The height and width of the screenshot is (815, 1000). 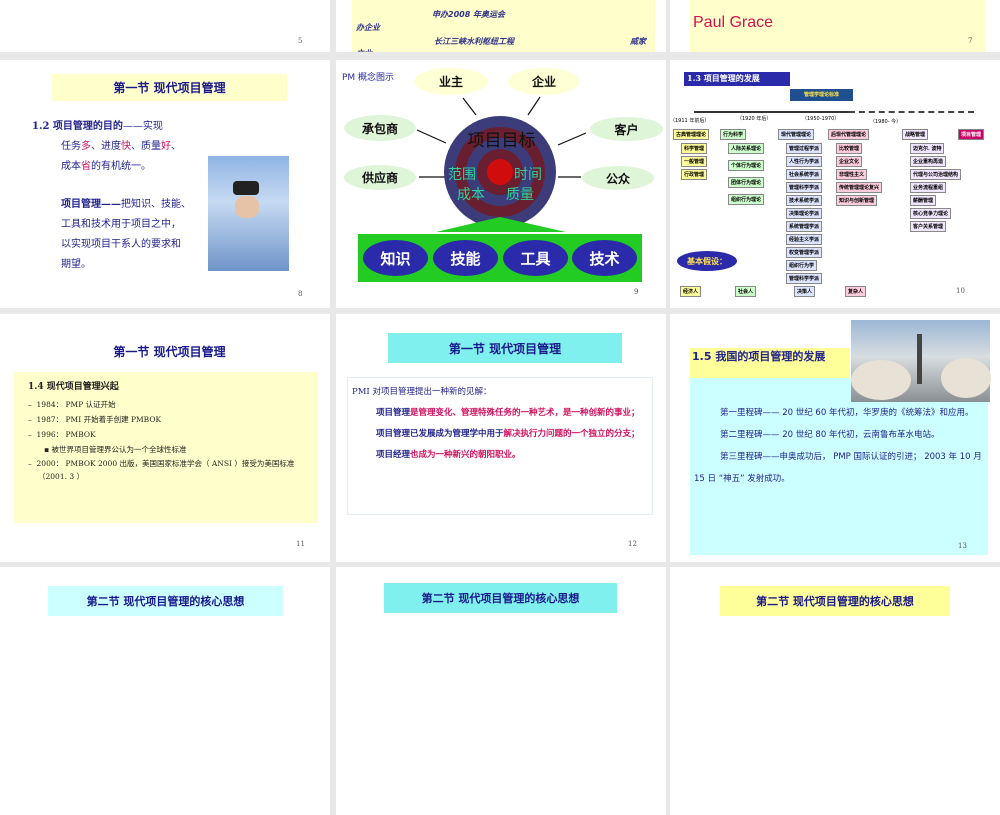 What do you see at coordinates (121, 244) in the screenshot?
I see `text: 以实现项目干系人的要求和` at bounding box center [121, 244].